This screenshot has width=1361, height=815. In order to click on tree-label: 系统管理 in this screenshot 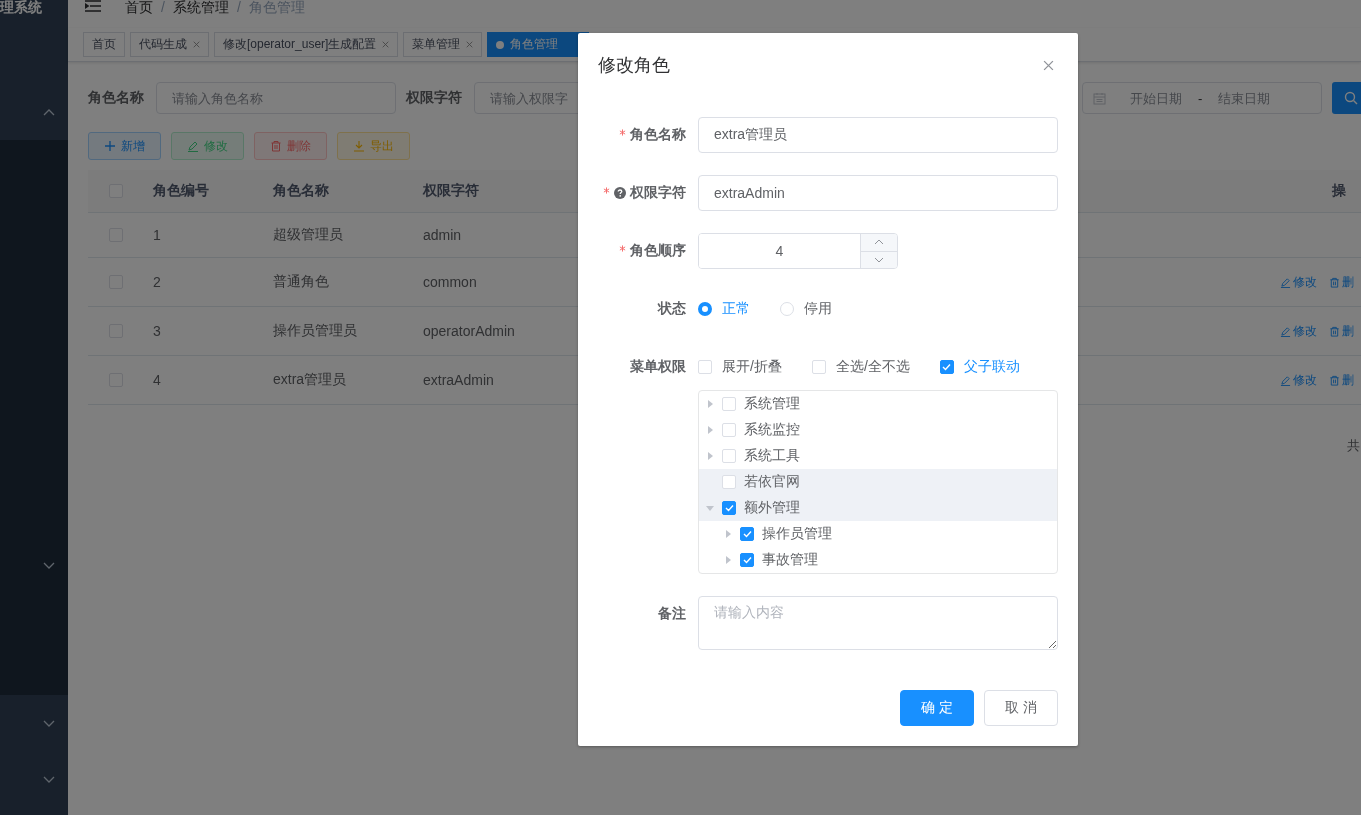, I will do `click(772, 404)`.